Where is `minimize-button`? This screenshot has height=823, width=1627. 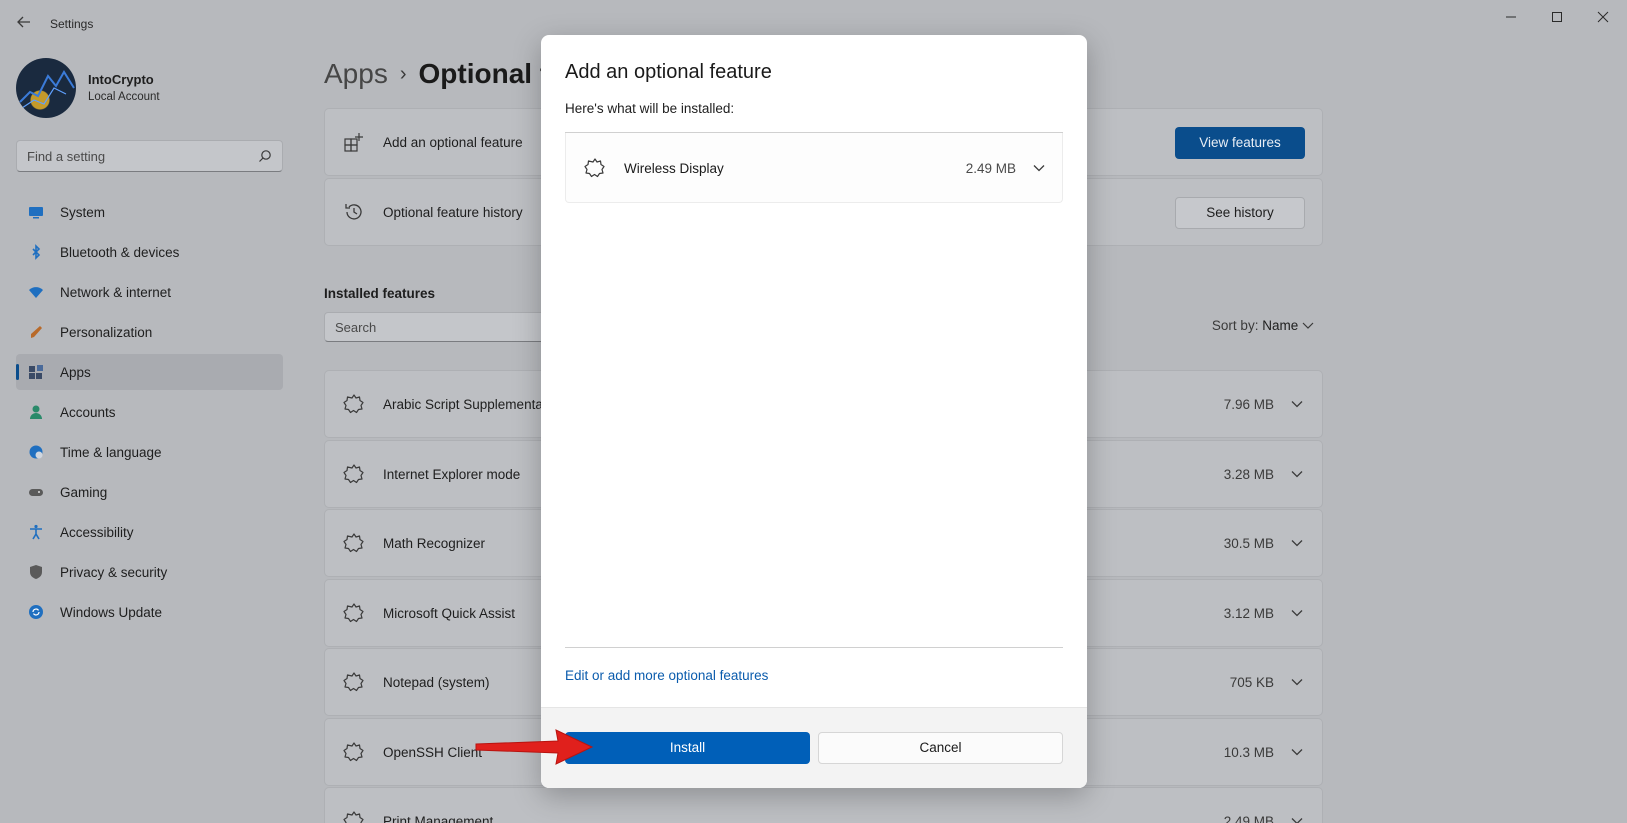
minimize-button is located at coordinates (1511, 18).